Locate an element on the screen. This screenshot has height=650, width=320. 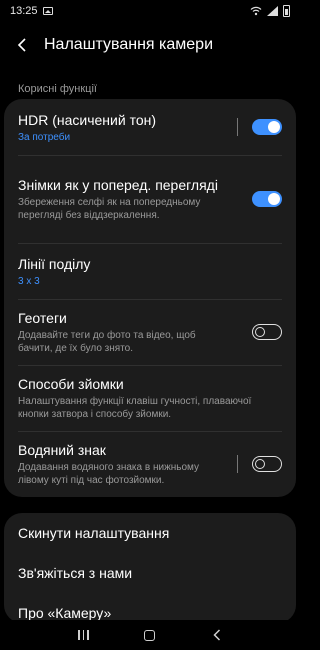
setting-title: Водяний знак is located at coordinates (62, 450).